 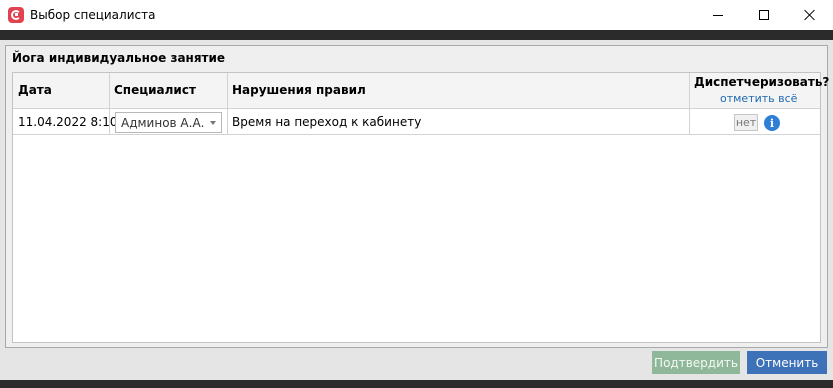 I want to click on select-all-link: отметить всё, so click(x=758, y=98).